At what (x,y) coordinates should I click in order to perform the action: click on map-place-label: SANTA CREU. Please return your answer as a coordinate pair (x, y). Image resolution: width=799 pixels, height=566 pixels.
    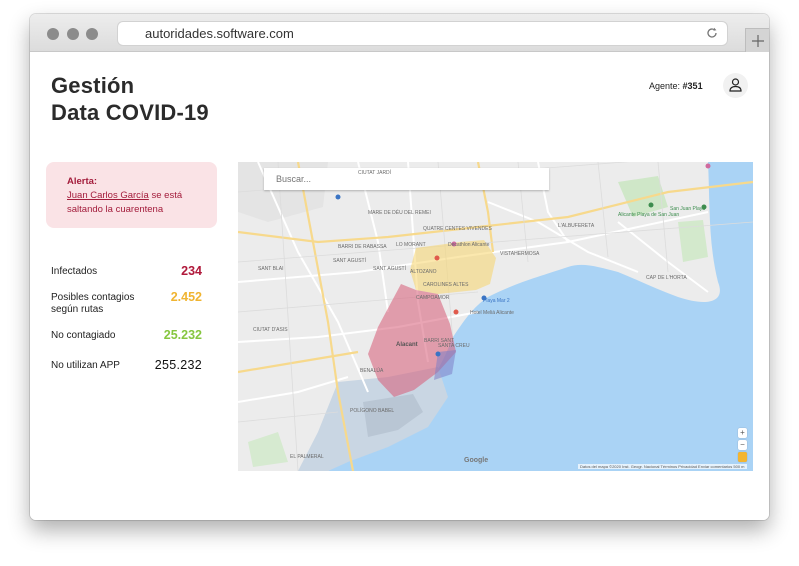
    Looking at the image, I should click on (454, 346).